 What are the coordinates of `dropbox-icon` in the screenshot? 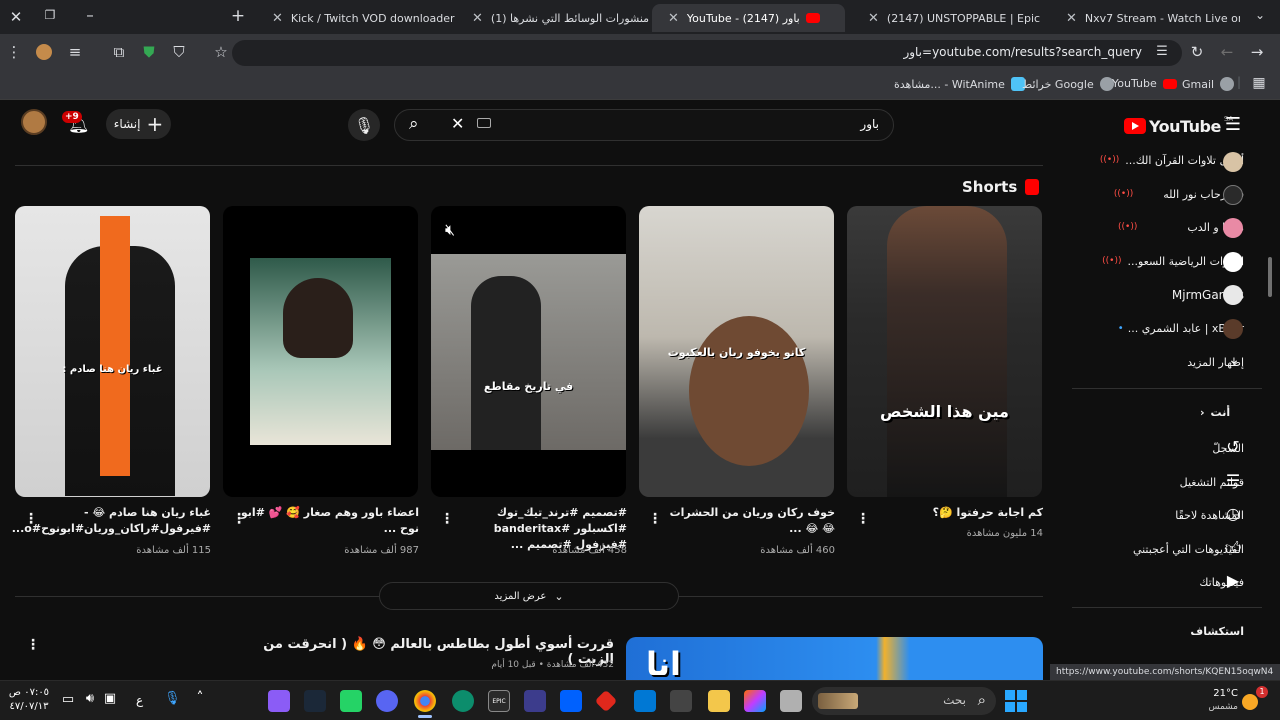 It's located at (571, 701).